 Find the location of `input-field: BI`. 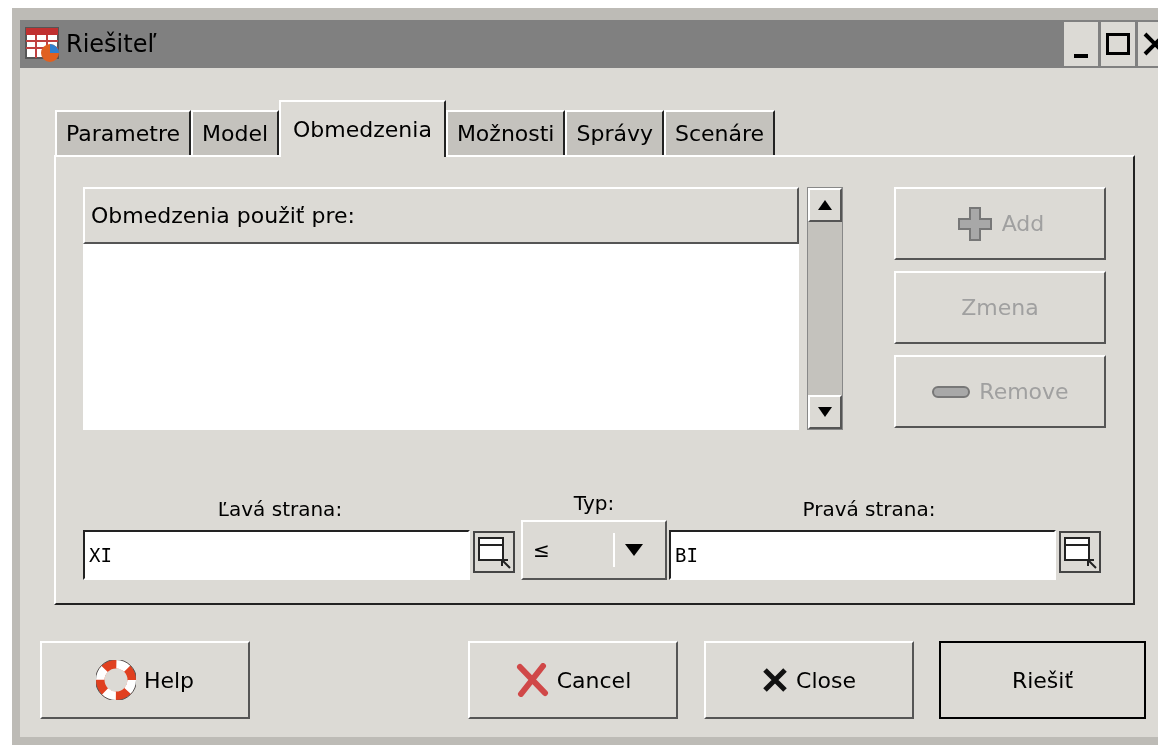

input-field: BI is located at coordinates (862, 555).